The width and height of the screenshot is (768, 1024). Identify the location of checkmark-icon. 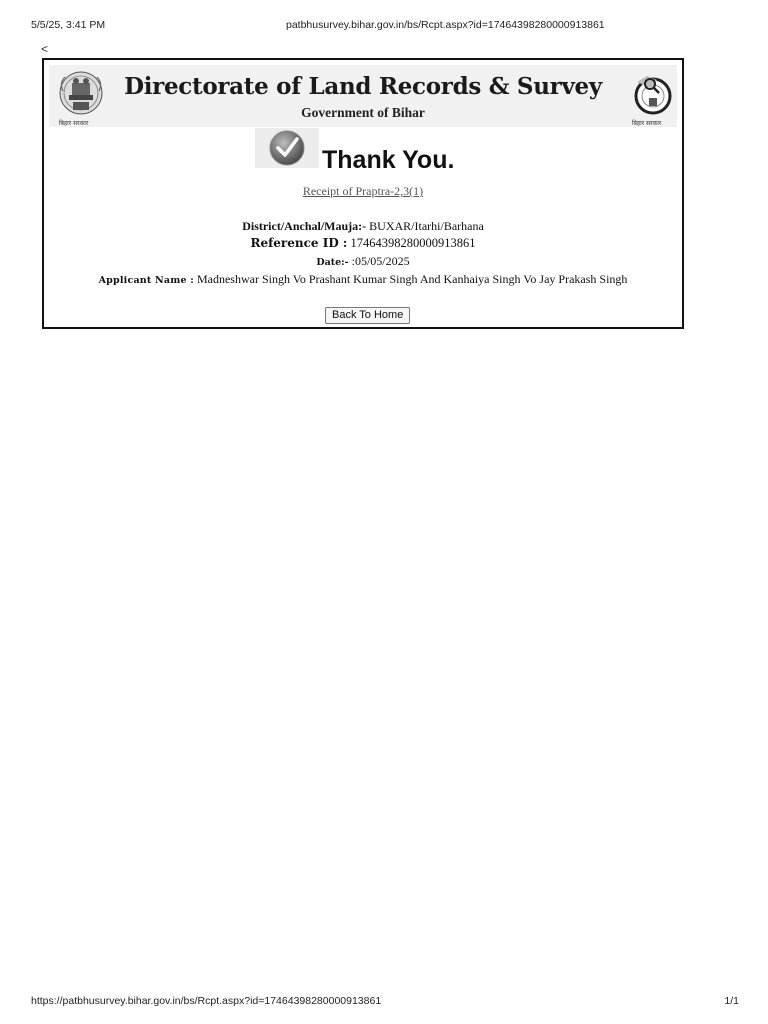
(287, 148).